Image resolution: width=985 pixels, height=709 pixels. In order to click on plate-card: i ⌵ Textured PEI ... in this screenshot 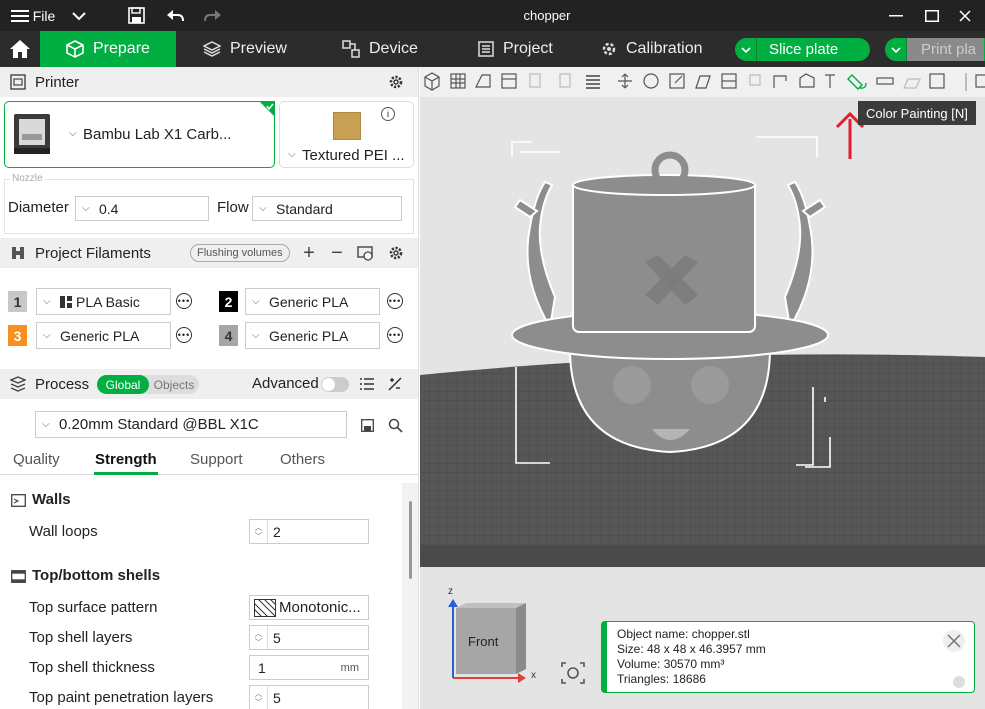, I will do `click(346, 134)`.